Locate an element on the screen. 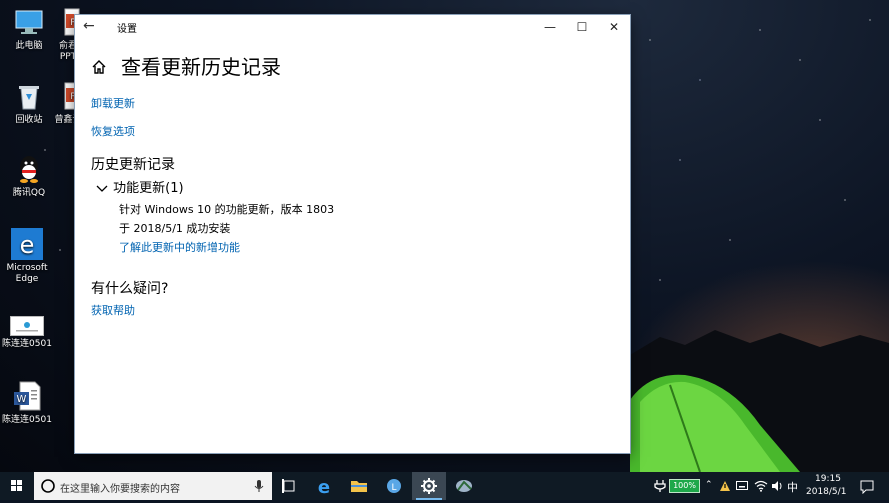  page-title: 查看更新历史记录 is located at coordinates (201, 67).